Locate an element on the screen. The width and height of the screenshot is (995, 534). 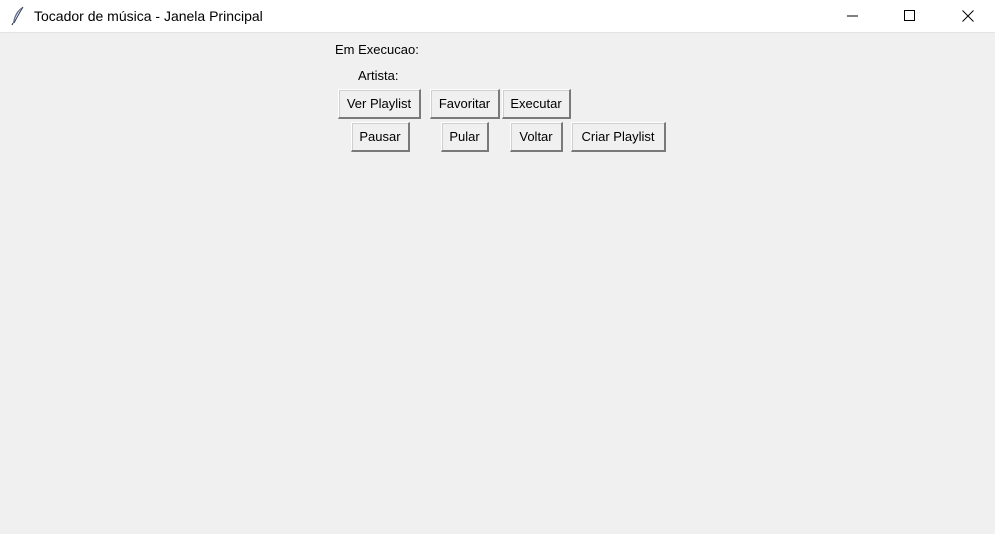
skip-button: Pular is located at coordinates (465, 137).